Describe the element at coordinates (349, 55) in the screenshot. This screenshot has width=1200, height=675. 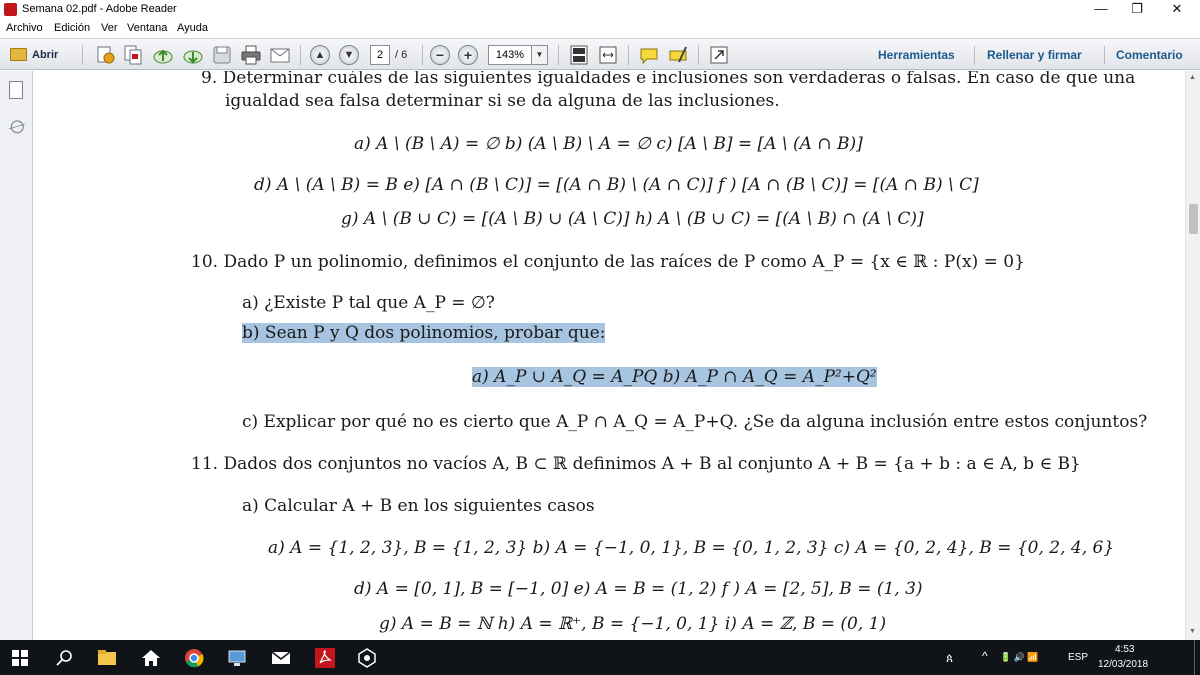
I see `next-page-button: ▼` at that location.